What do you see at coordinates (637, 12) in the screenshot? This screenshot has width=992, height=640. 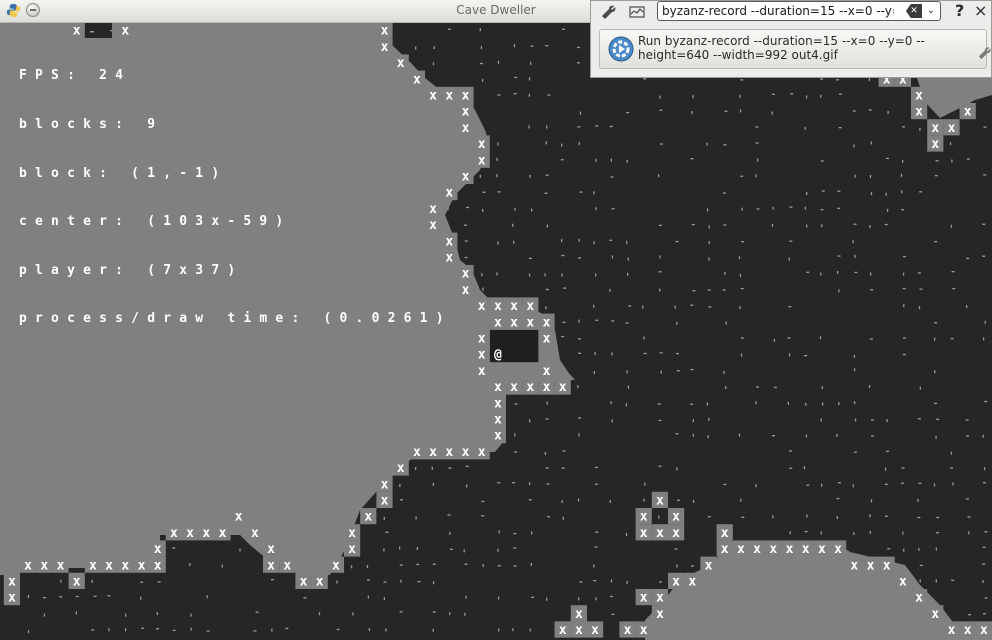 I see `chart-icon` at bounding box center [637, 12].